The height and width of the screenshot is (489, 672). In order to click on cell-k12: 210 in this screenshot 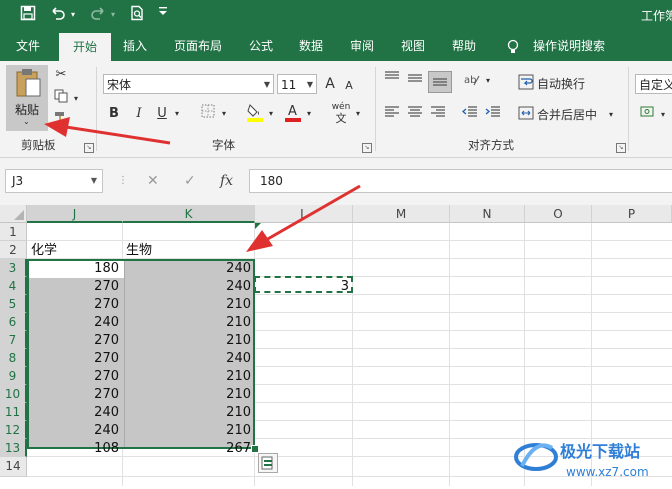, I will do `click(187, 430)`.